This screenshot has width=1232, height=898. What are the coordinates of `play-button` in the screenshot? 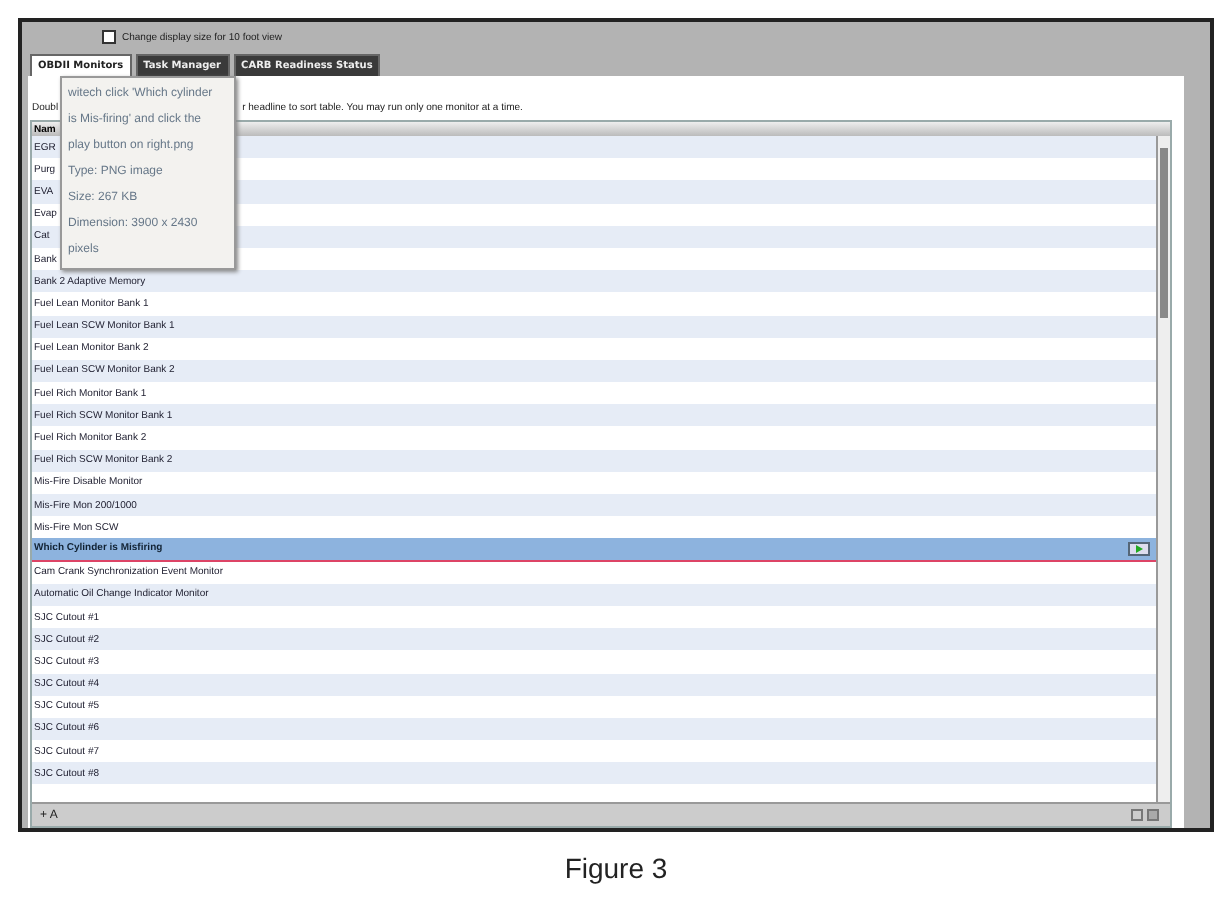 It's located at (1139, 548).